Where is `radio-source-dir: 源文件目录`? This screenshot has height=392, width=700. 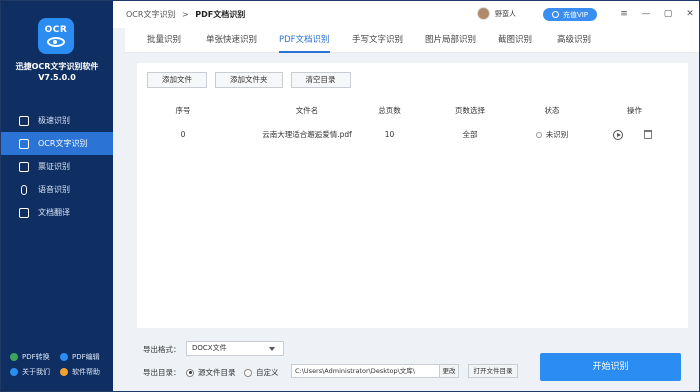 radio-source-dir: 源文件目录 is located at coordinates (211, 372).